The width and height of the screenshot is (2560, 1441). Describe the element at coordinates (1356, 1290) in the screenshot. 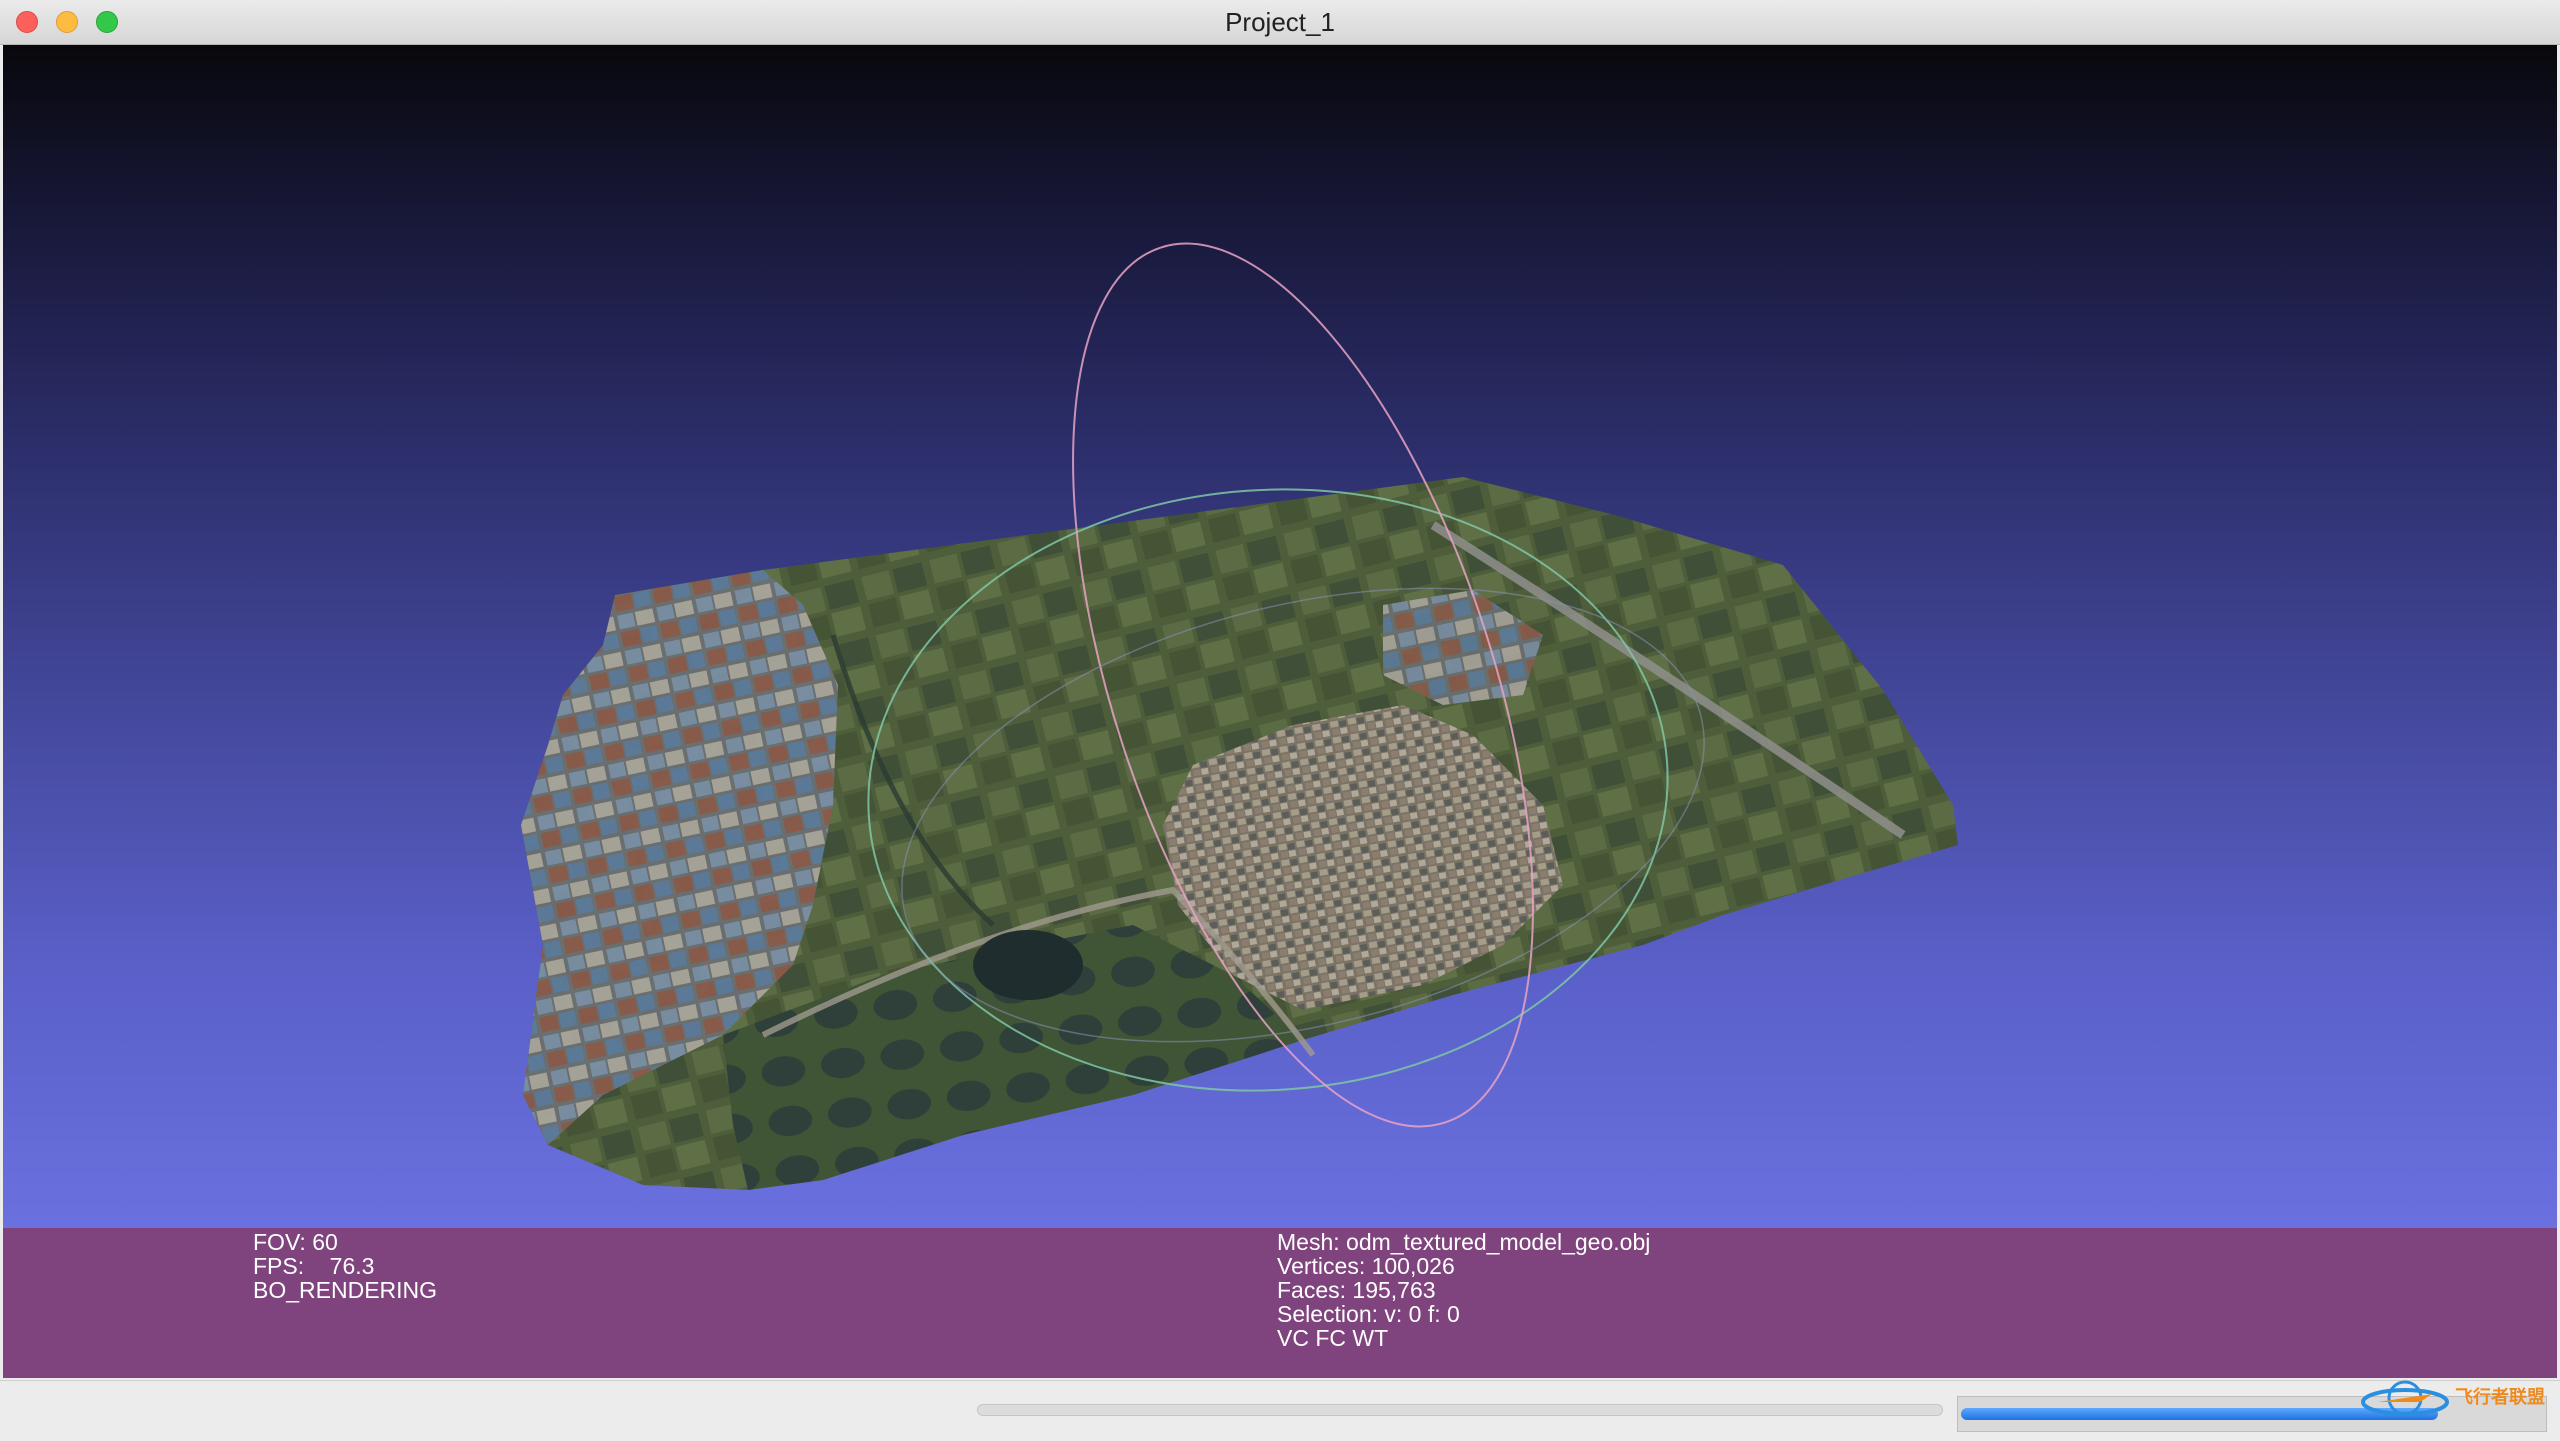

I see `faces-label: Faces: 195,763` at that location.